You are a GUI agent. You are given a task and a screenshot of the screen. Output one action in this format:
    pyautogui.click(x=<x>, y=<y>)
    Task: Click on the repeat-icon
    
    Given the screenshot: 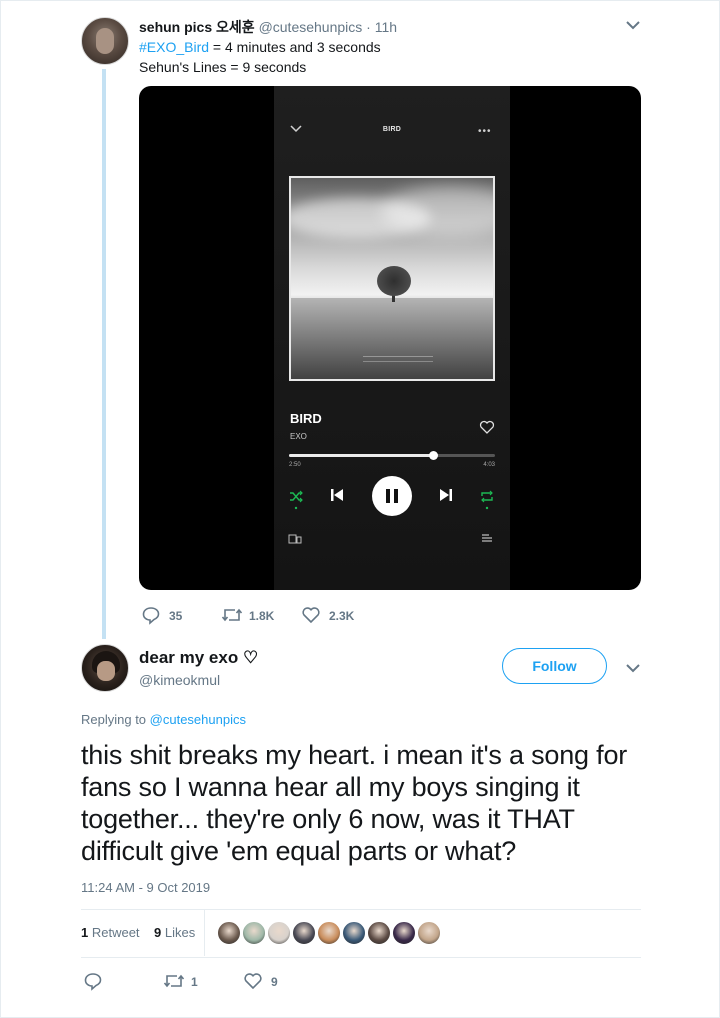 What is the action you would take?
    pyautogui.click(x=487, y=500)
    